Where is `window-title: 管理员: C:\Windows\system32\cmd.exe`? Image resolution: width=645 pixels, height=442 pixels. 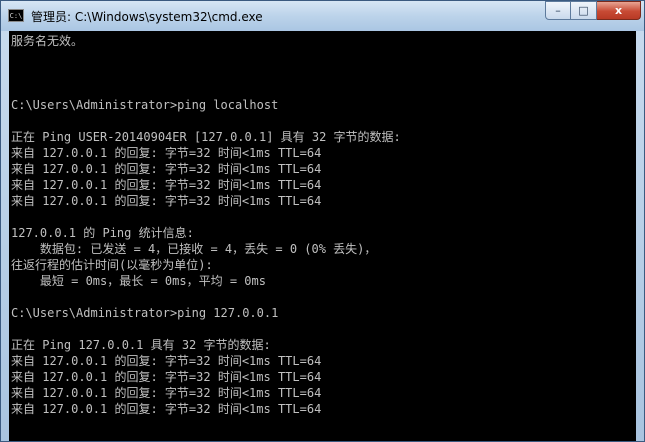
window-title: 管理员: C:\Windows\system32\cmd.exe is located at coordinates (147, 17).